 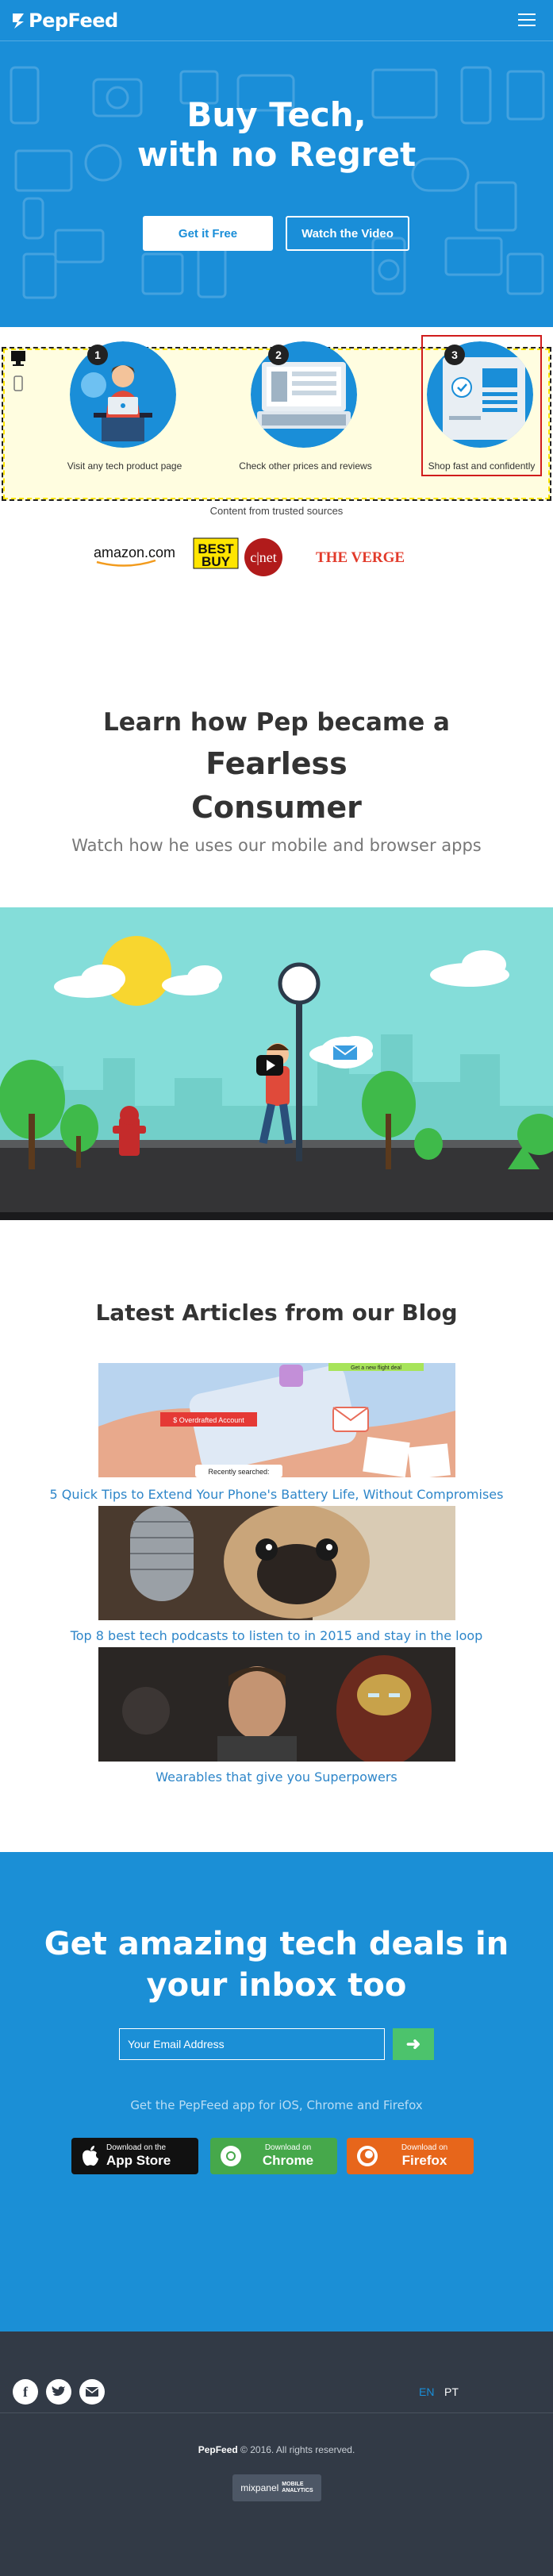 I want to click on arrow-right-icon: ➜, so click(x=413, y=2044).